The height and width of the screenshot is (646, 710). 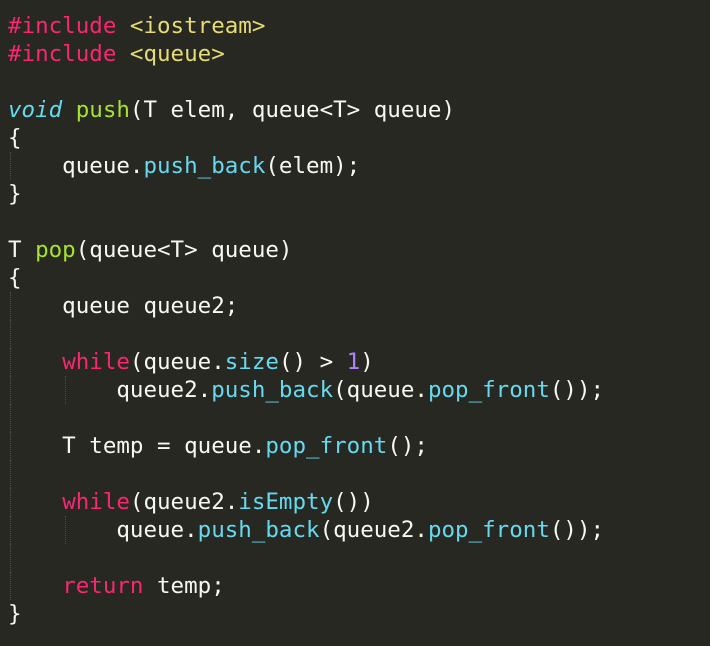 I want to click on number-token: 1, so click(x=353, y=362).